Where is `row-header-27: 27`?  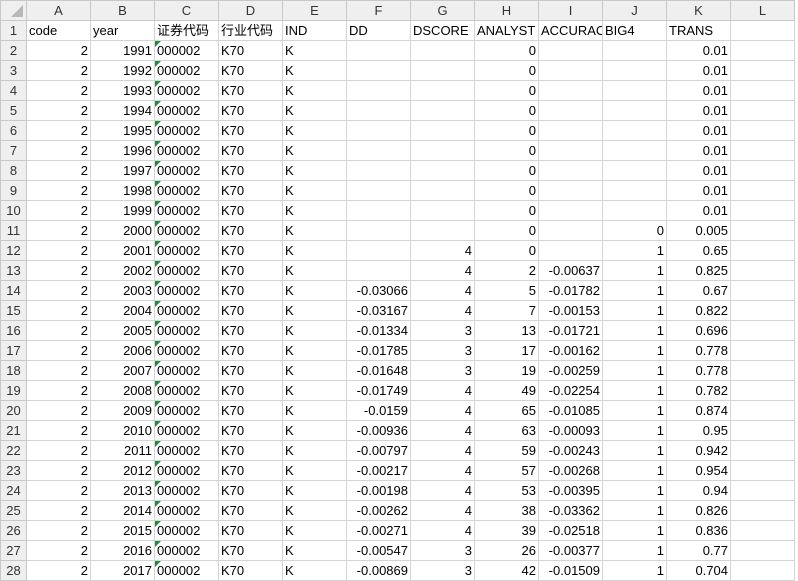
row-header-27: 27 is located at coordinates (13, 550).